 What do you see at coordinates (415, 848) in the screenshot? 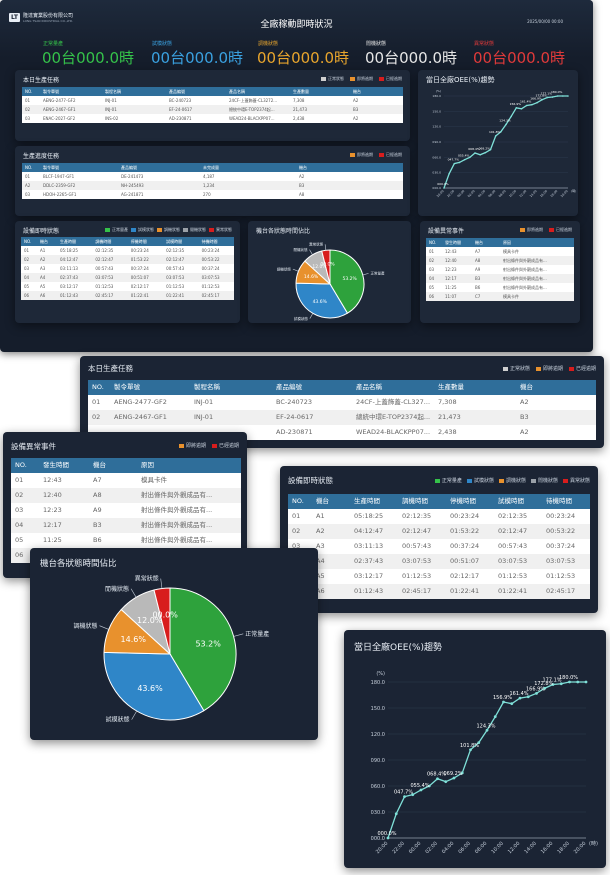
I see `x-tick-label: 00:00` at bounding box center [415, 848].